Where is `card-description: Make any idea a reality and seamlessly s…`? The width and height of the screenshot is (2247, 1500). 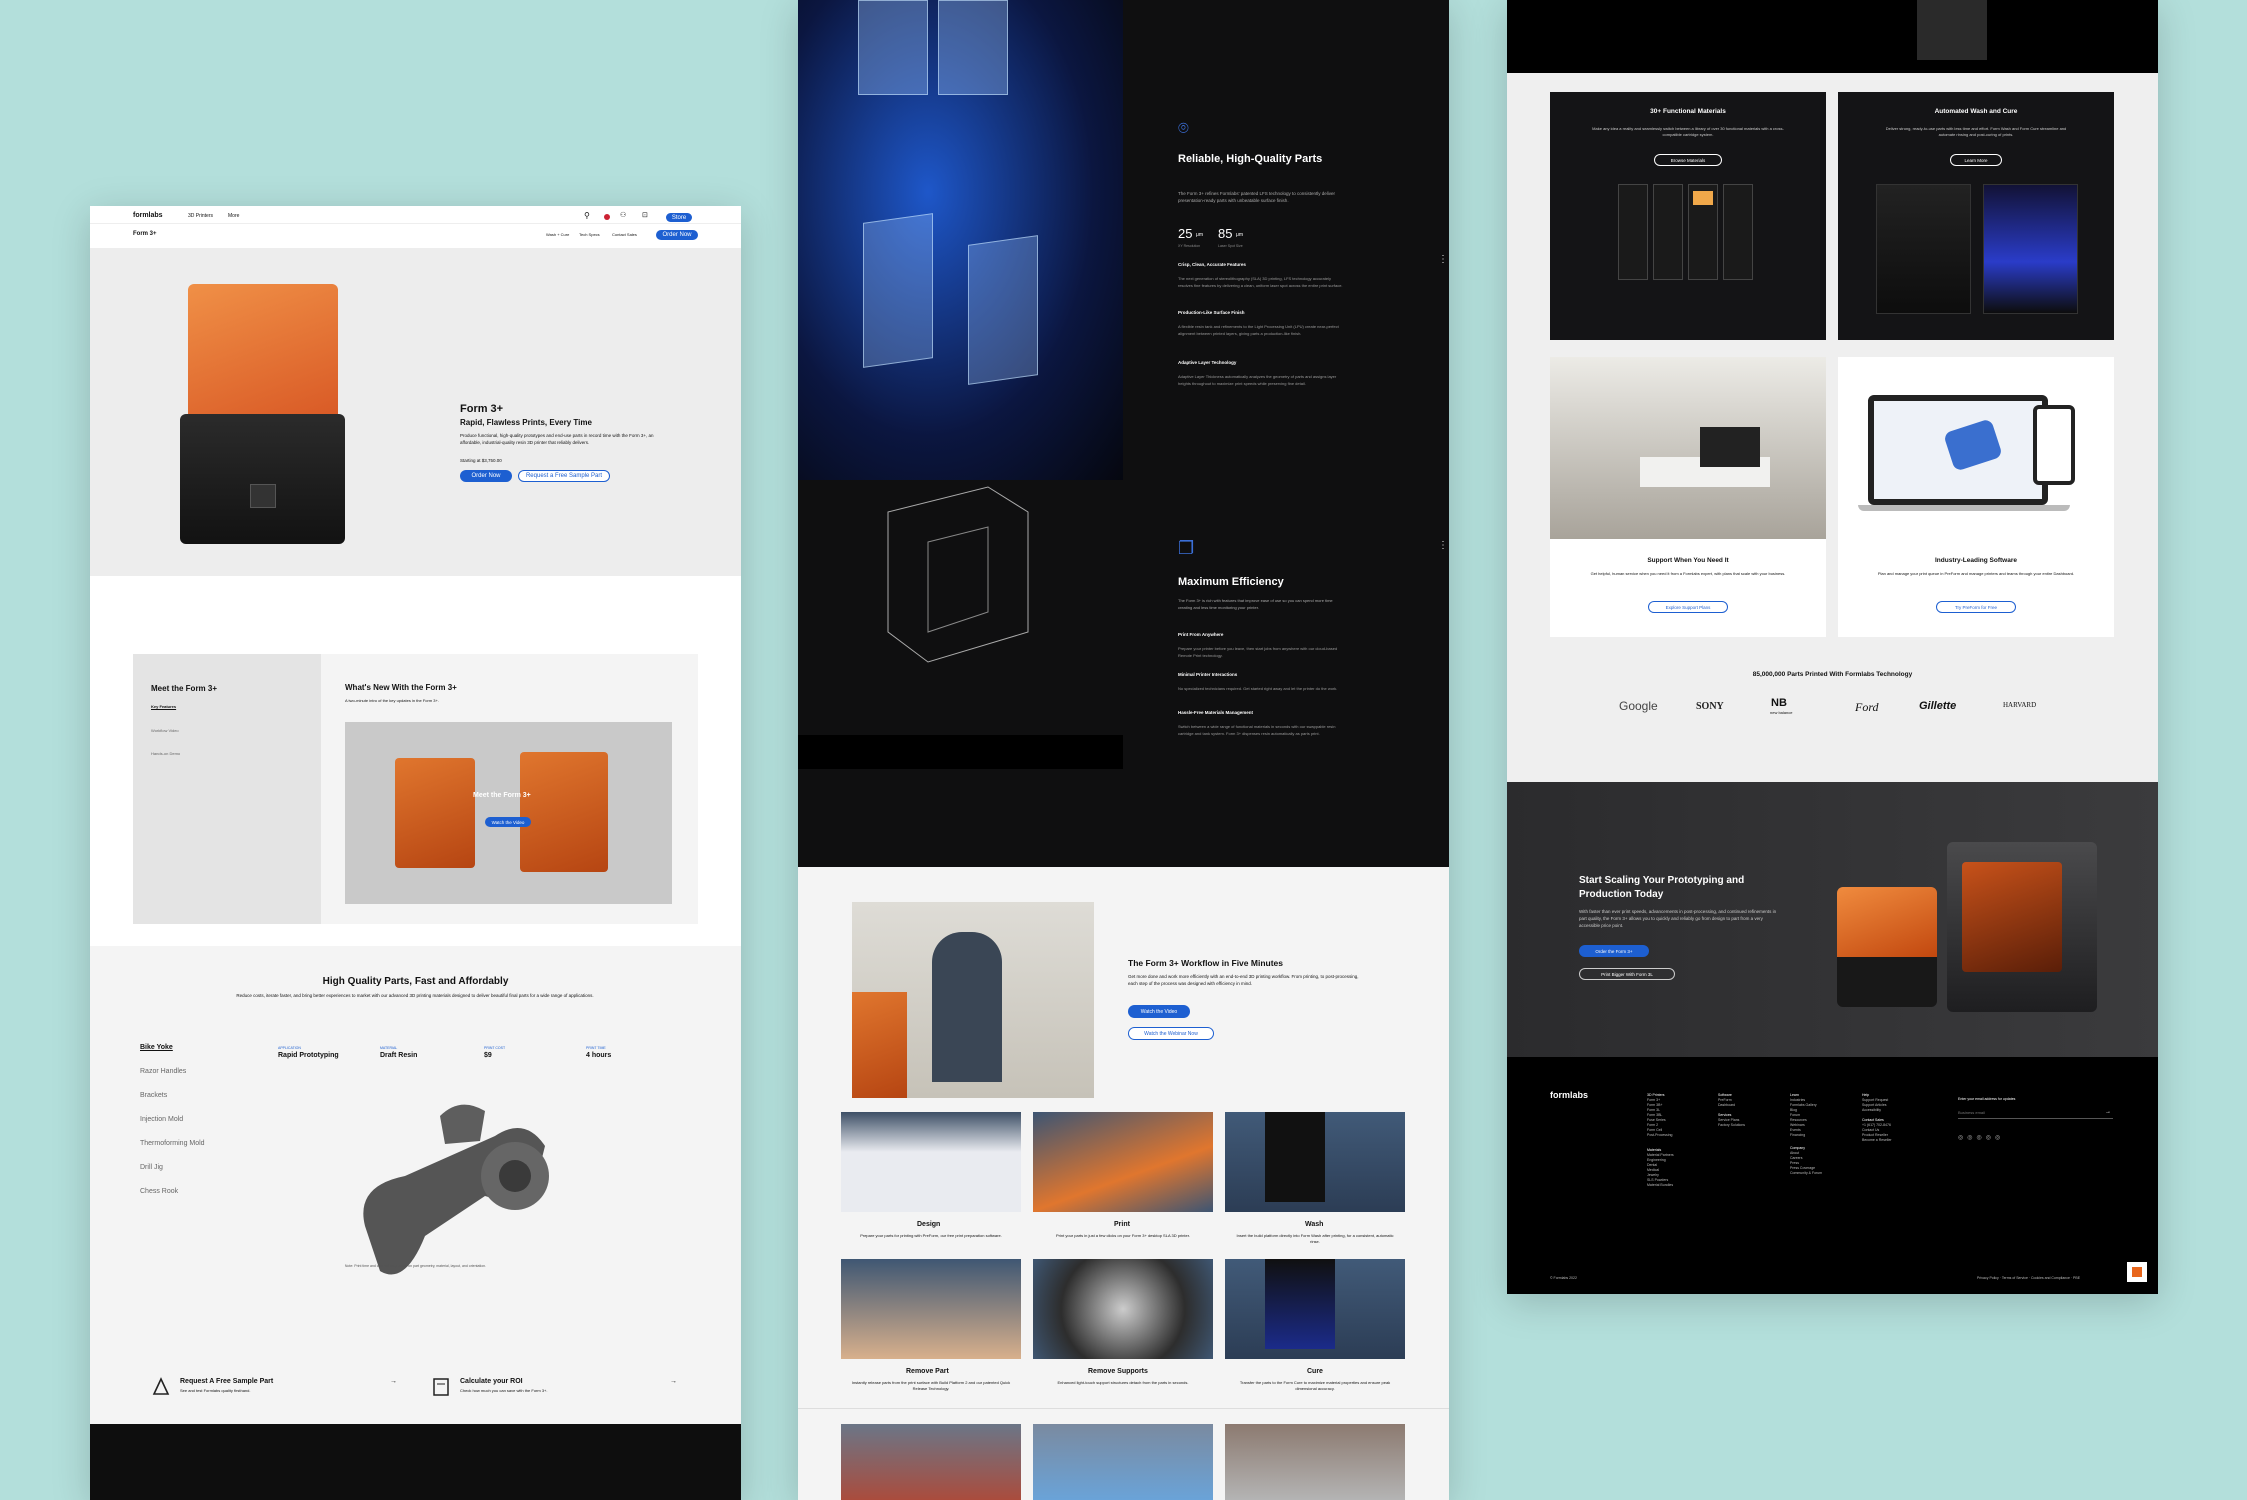
card-description: Make any idea a reality and seamlessly s… is located at coordinates (1688, 131).